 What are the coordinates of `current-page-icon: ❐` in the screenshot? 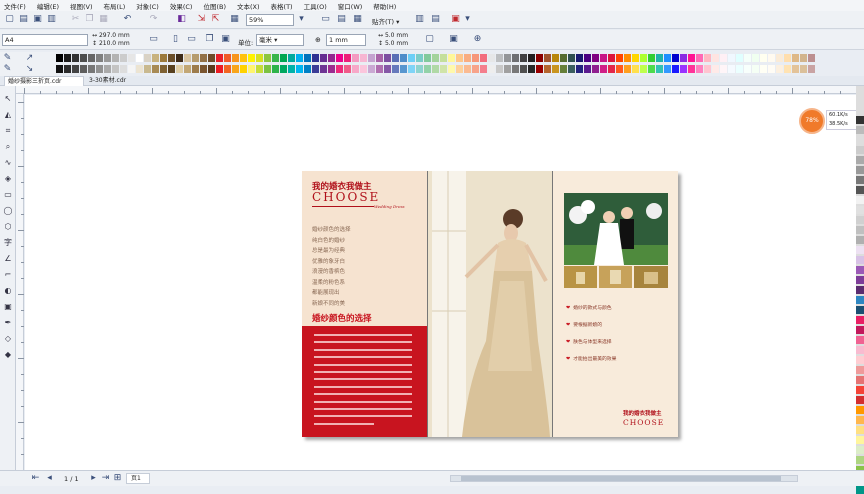 It's located at (209, 39).